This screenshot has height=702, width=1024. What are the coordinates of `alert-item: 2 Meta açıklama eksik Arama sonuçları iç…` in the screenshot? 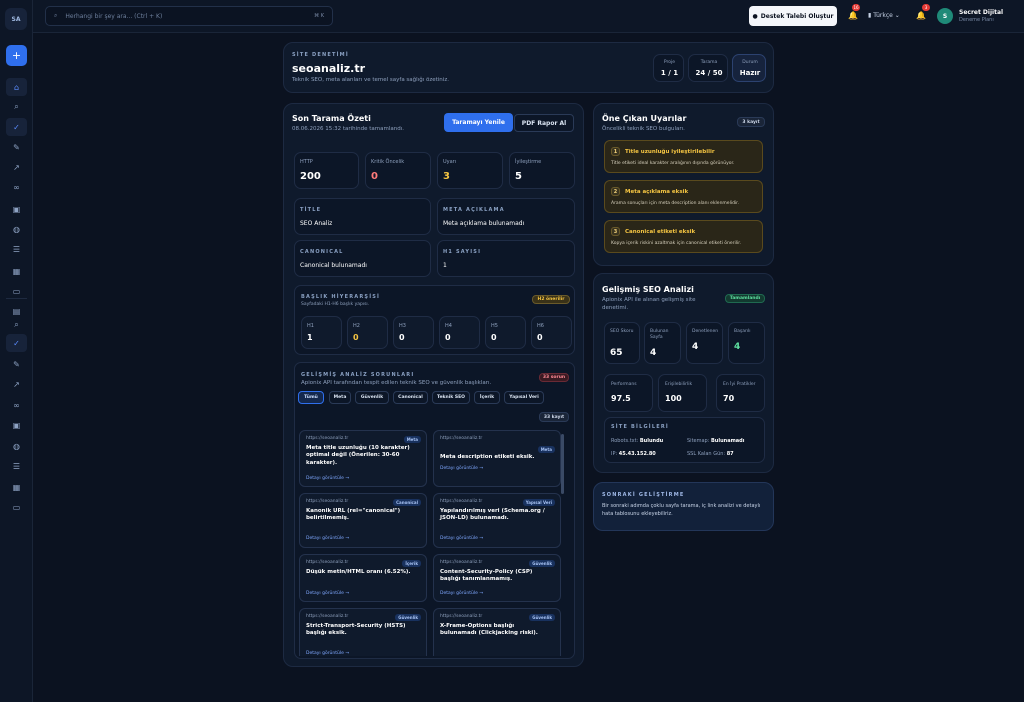 It's located at (683, 196).